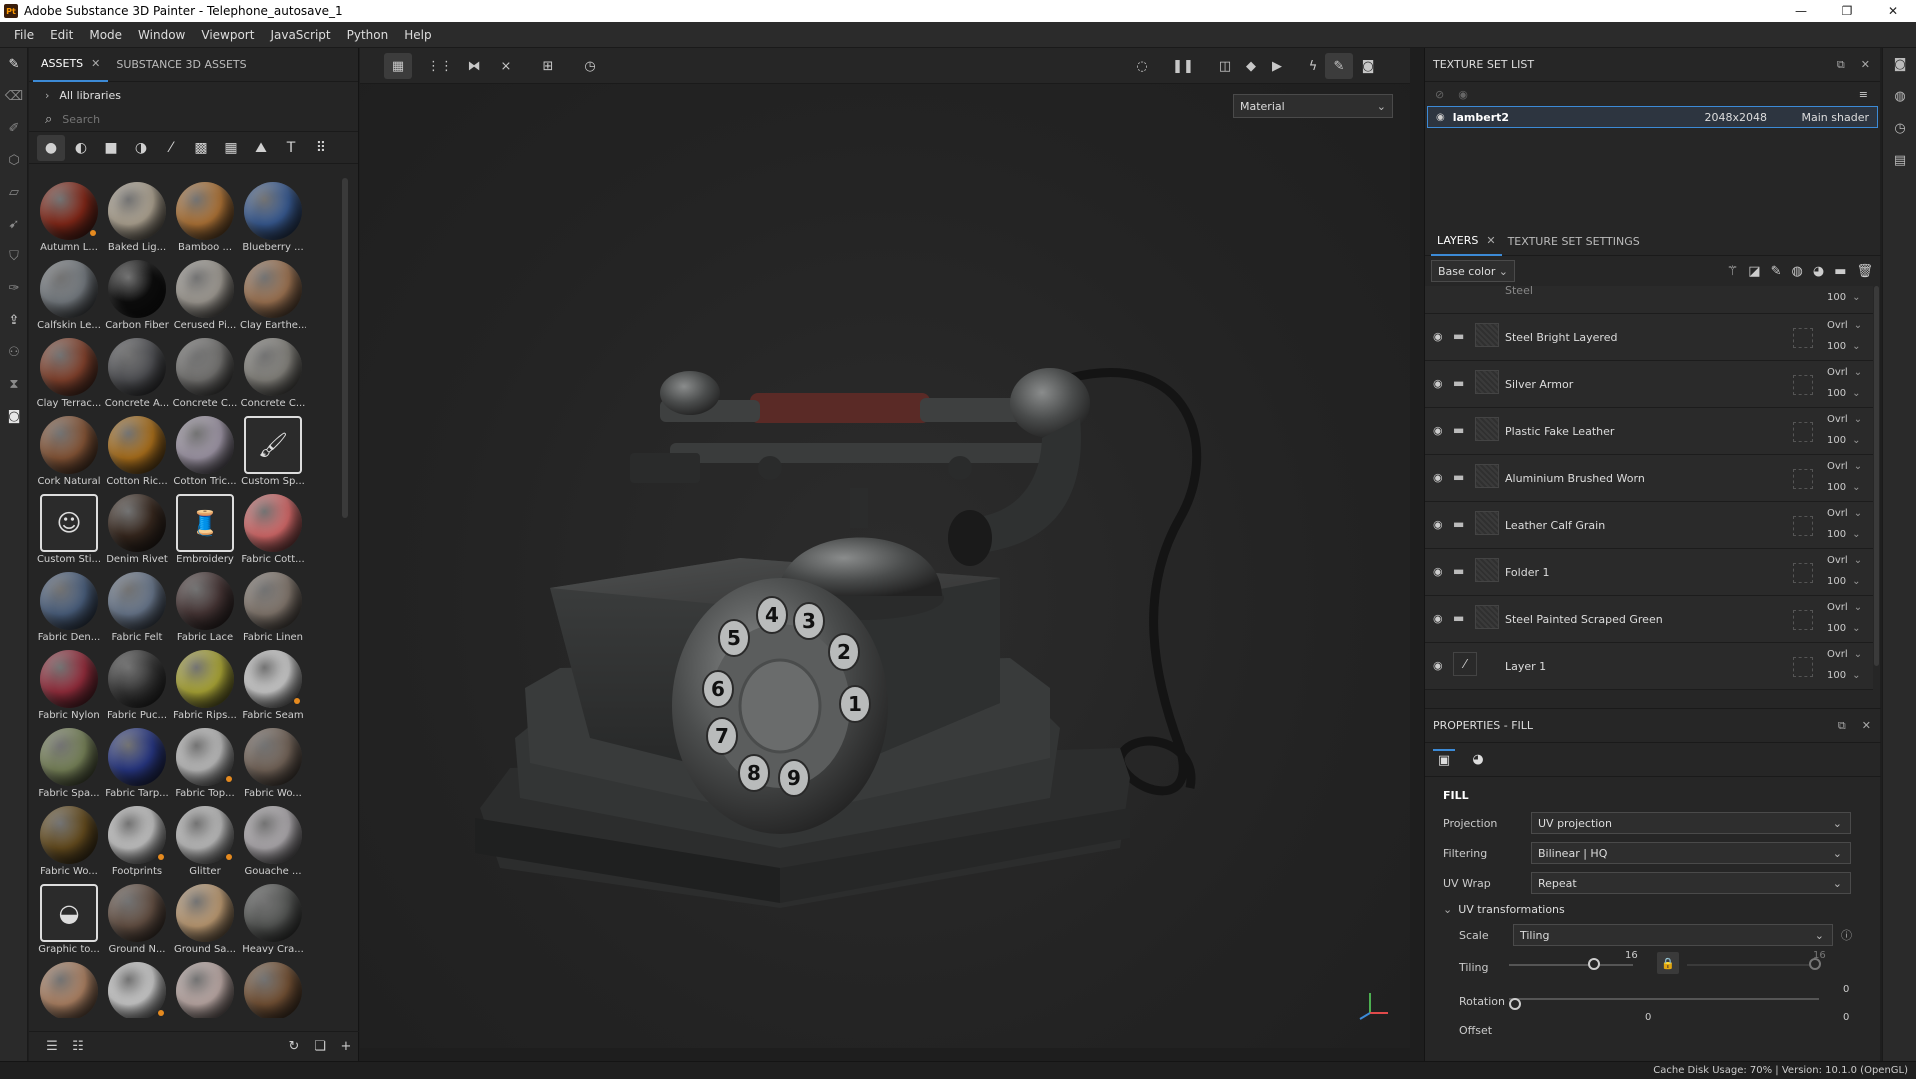 The image size is (1916, 1079). I want to click on link-icon: ⊘, so click(1439, 94).